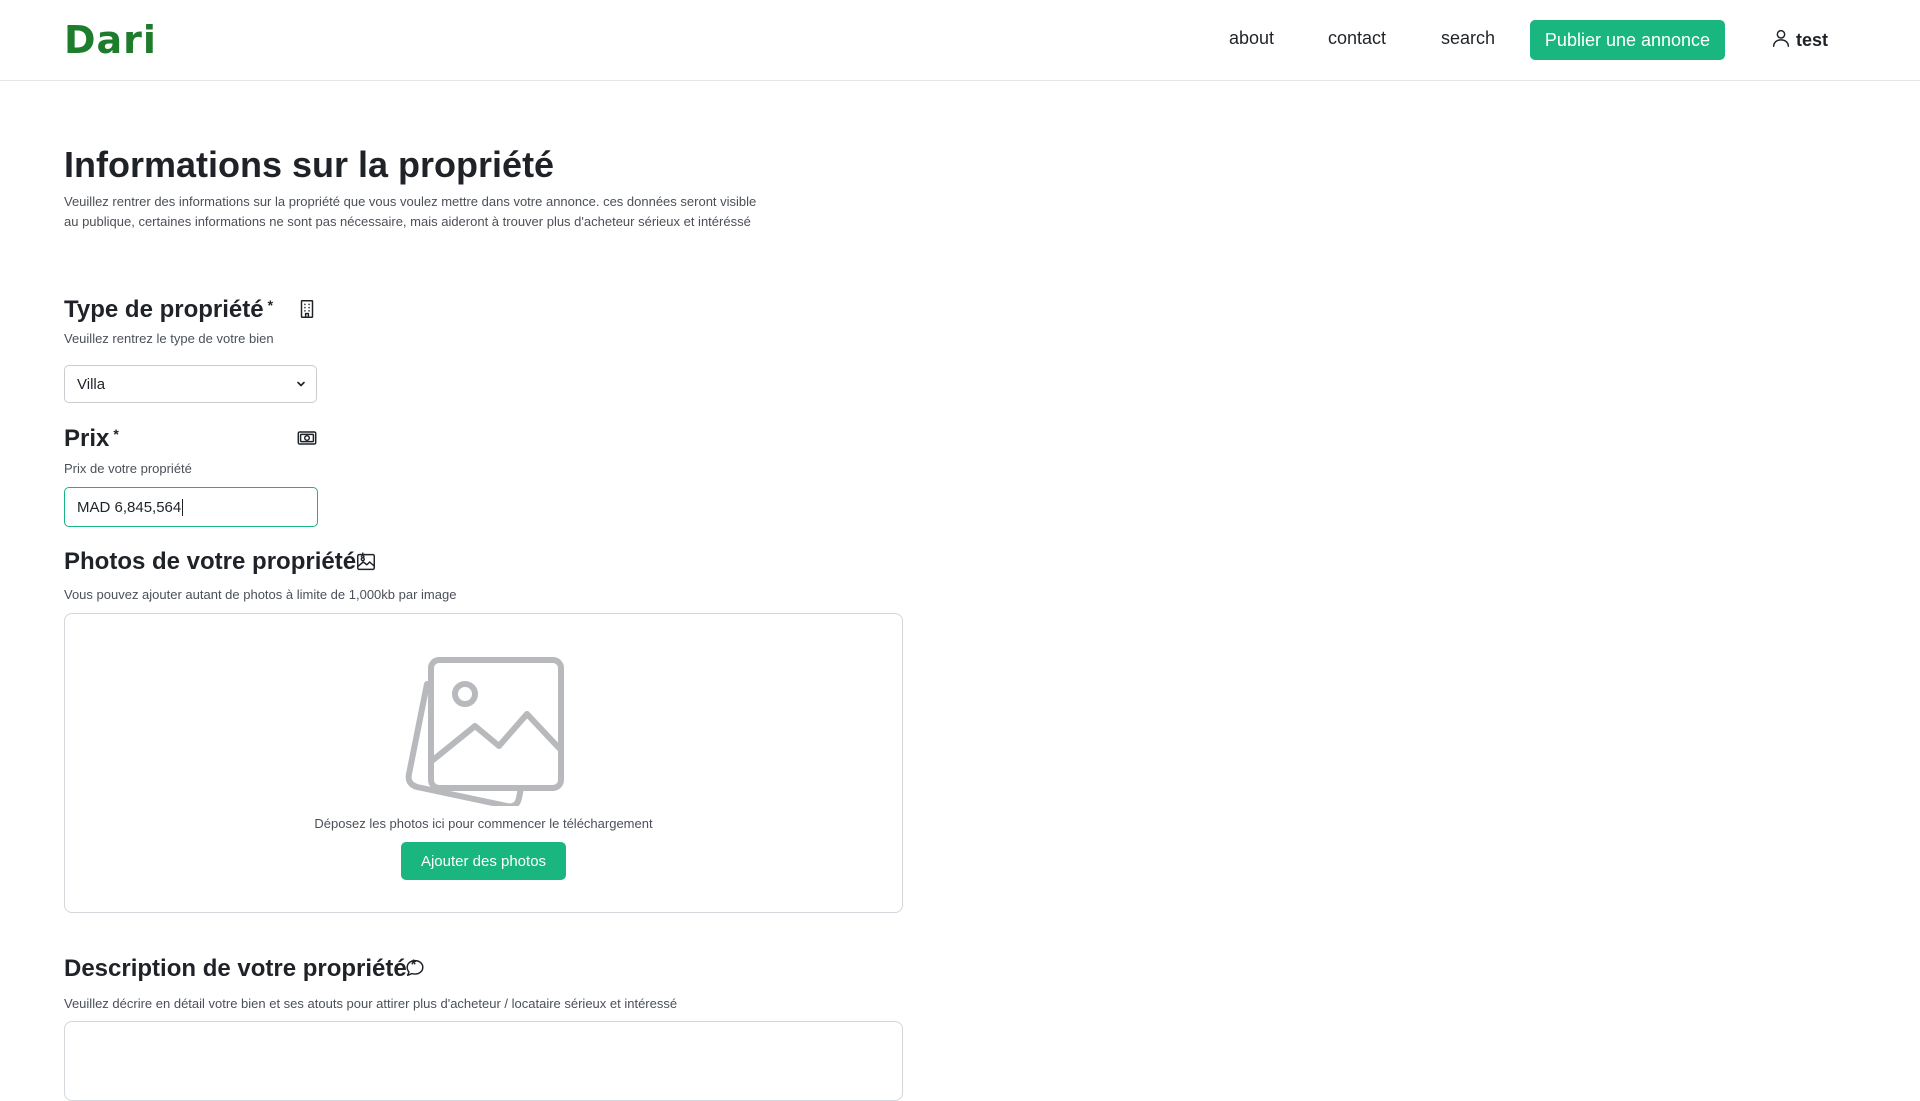  I want to click on price-label: Prix *, so click(91, 439).